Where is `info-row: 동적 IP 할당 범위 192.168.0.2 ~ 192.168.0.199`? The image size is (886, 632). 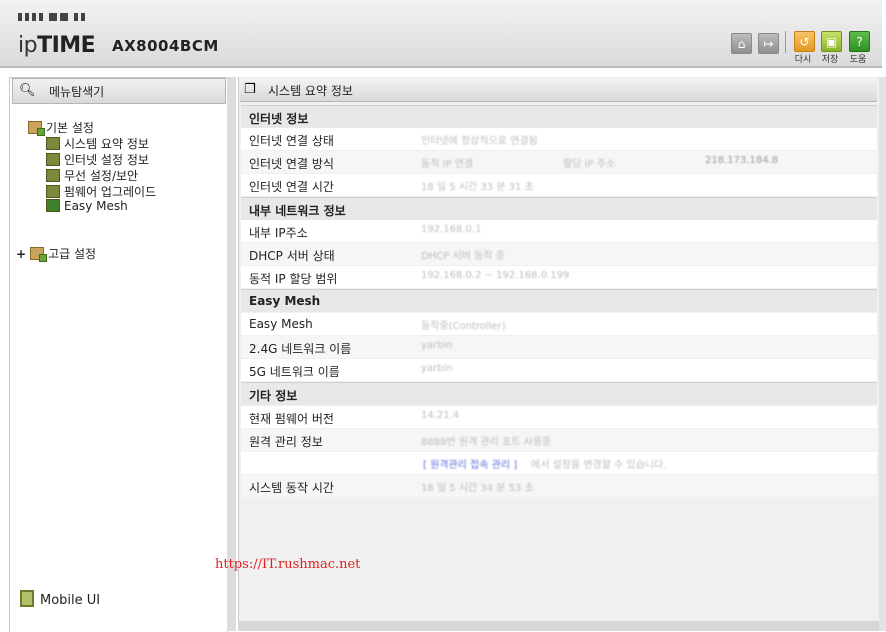
info-row: 동적 IP 할당 범위 192.168.0.2 ~ 192.168.0.199 is located at coordinates (559, 277).